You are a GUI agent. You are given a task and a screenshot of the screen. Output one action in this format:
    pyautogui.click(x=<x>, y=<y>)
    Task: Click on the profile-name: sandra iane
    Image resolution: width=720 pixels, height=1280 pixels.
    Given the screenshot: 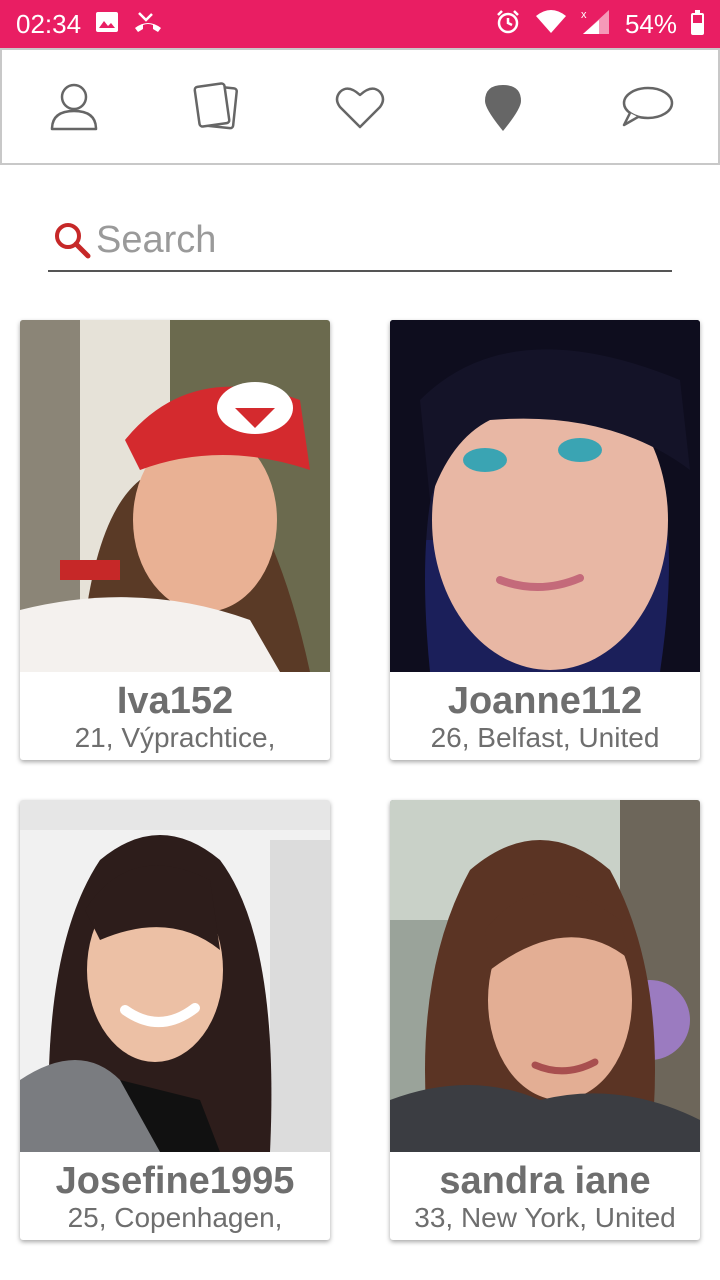 What is the action you would take?
    pyautogui.click(x=545, y=1181)
    